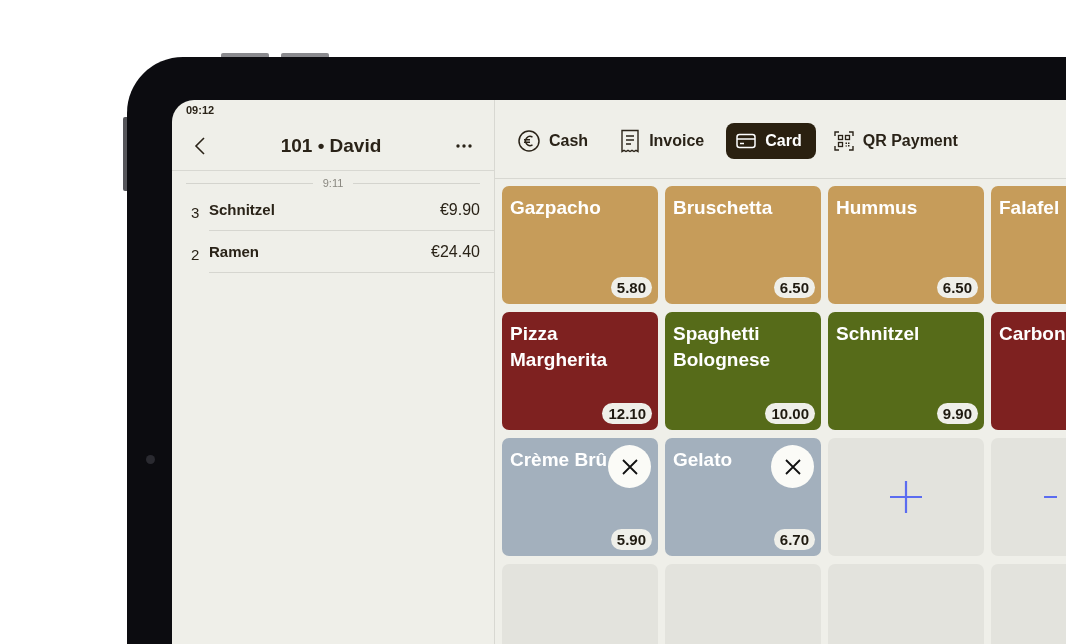 The height and width of the screenshot is (644, 1066). I want to click on menu-item-name: Falafel, so click(1029, 208).